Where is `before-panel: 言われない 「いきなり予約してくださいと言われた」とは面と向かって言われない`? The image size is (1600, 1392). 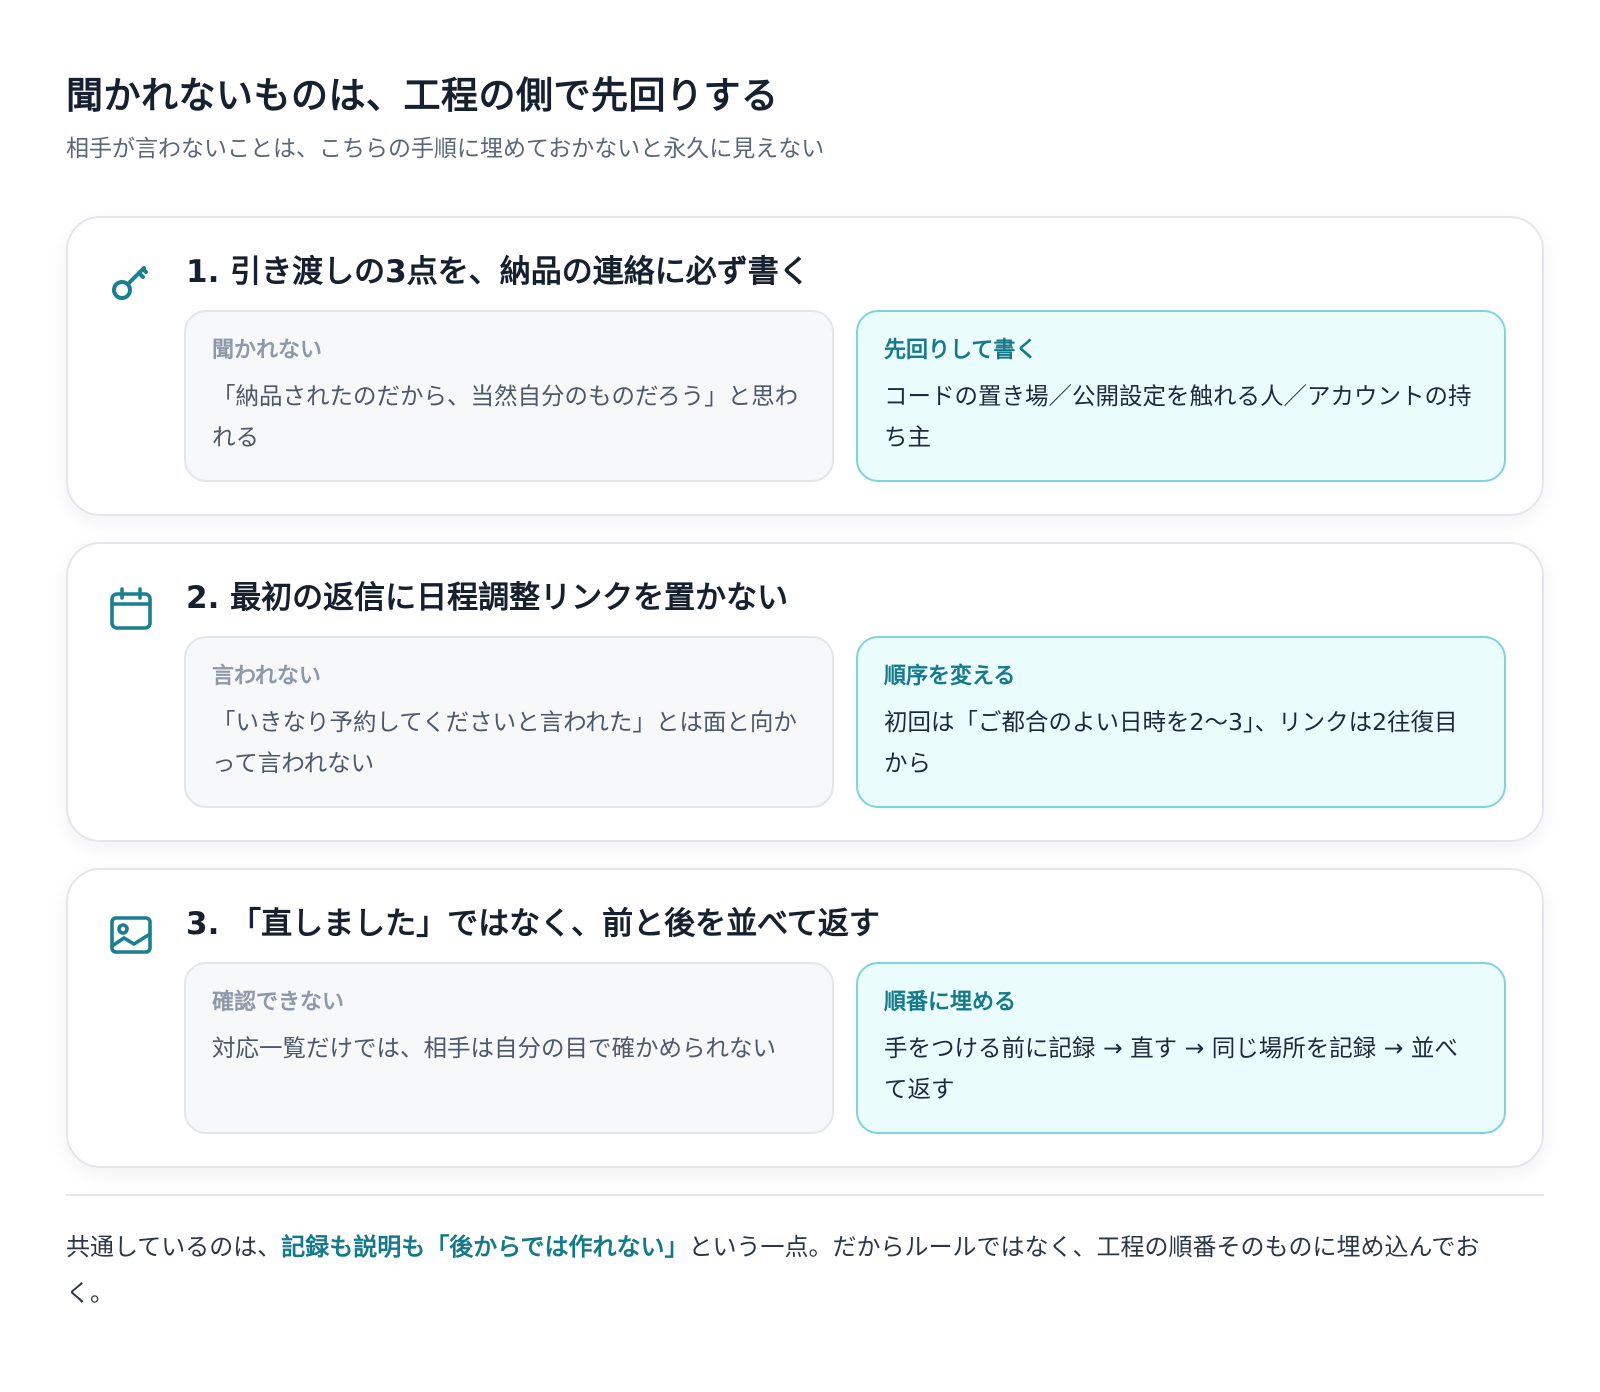 before-panel: 言われない 「いきなり予約してくださいと言われた」とは面と向かって言われない is located at coordinates (509, 722).